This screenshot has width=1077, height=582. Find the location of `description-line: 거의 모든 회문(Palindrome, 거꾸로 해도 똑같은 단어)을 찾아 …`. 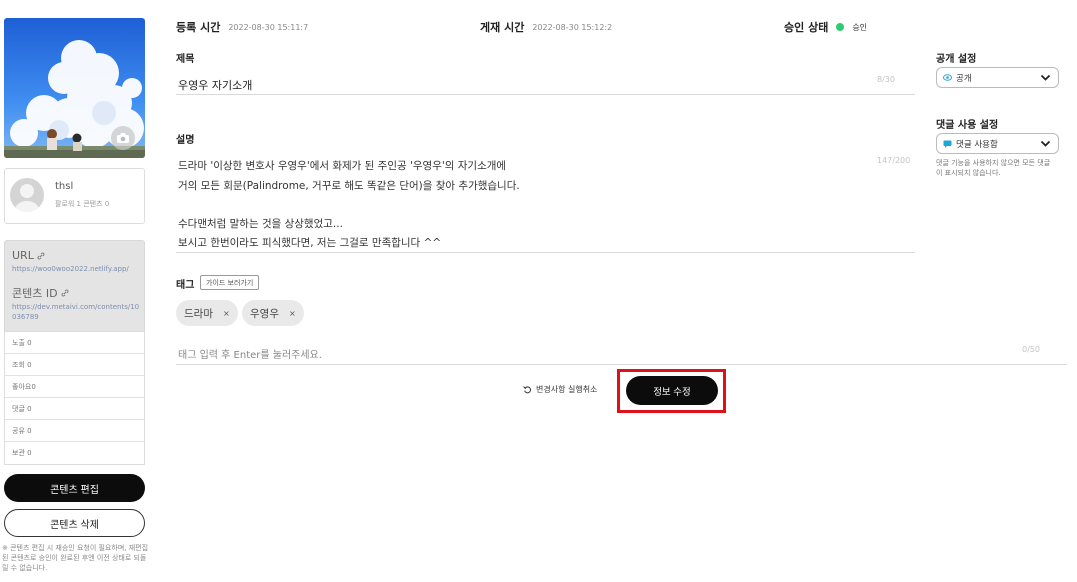

description-line: 거의 모든 회문(Palindrome, 거꾸로 해도 똑같은 단어)을 찾아 … is located at coordinates (349, 186).